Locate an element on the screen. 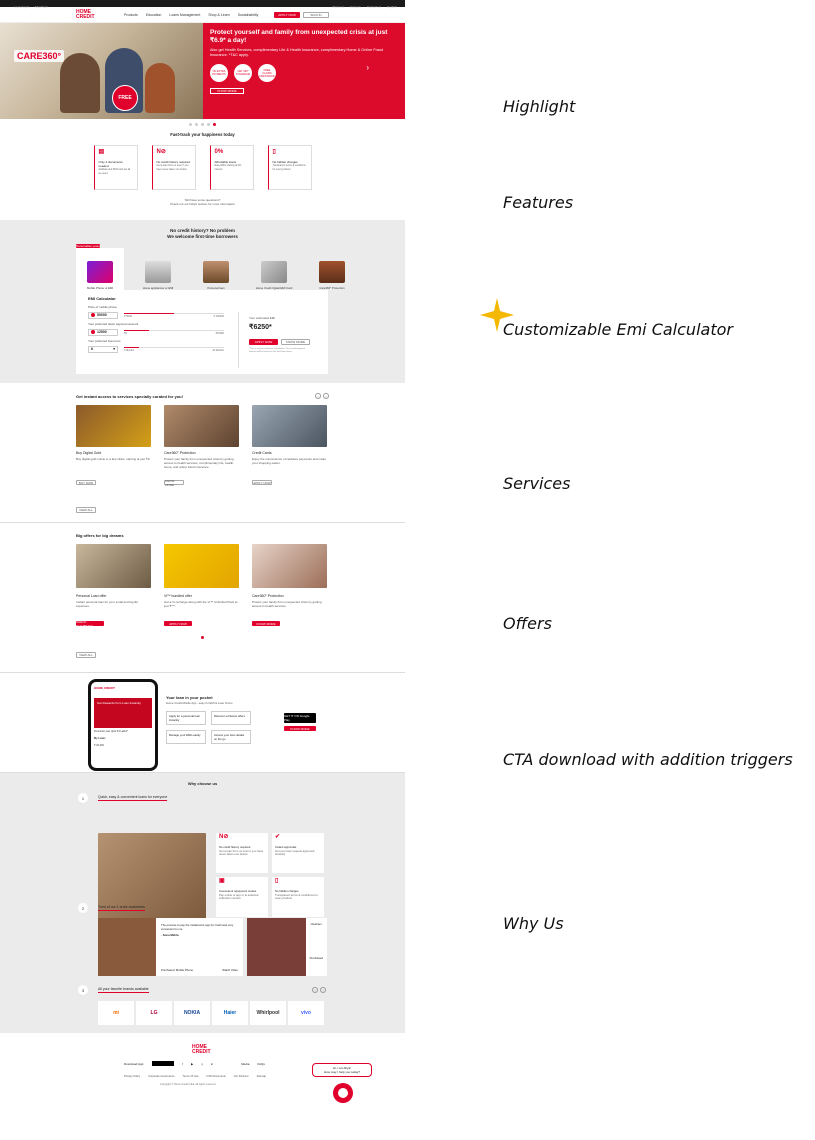  price-input: 50000 is located at coordinates (103, 315).